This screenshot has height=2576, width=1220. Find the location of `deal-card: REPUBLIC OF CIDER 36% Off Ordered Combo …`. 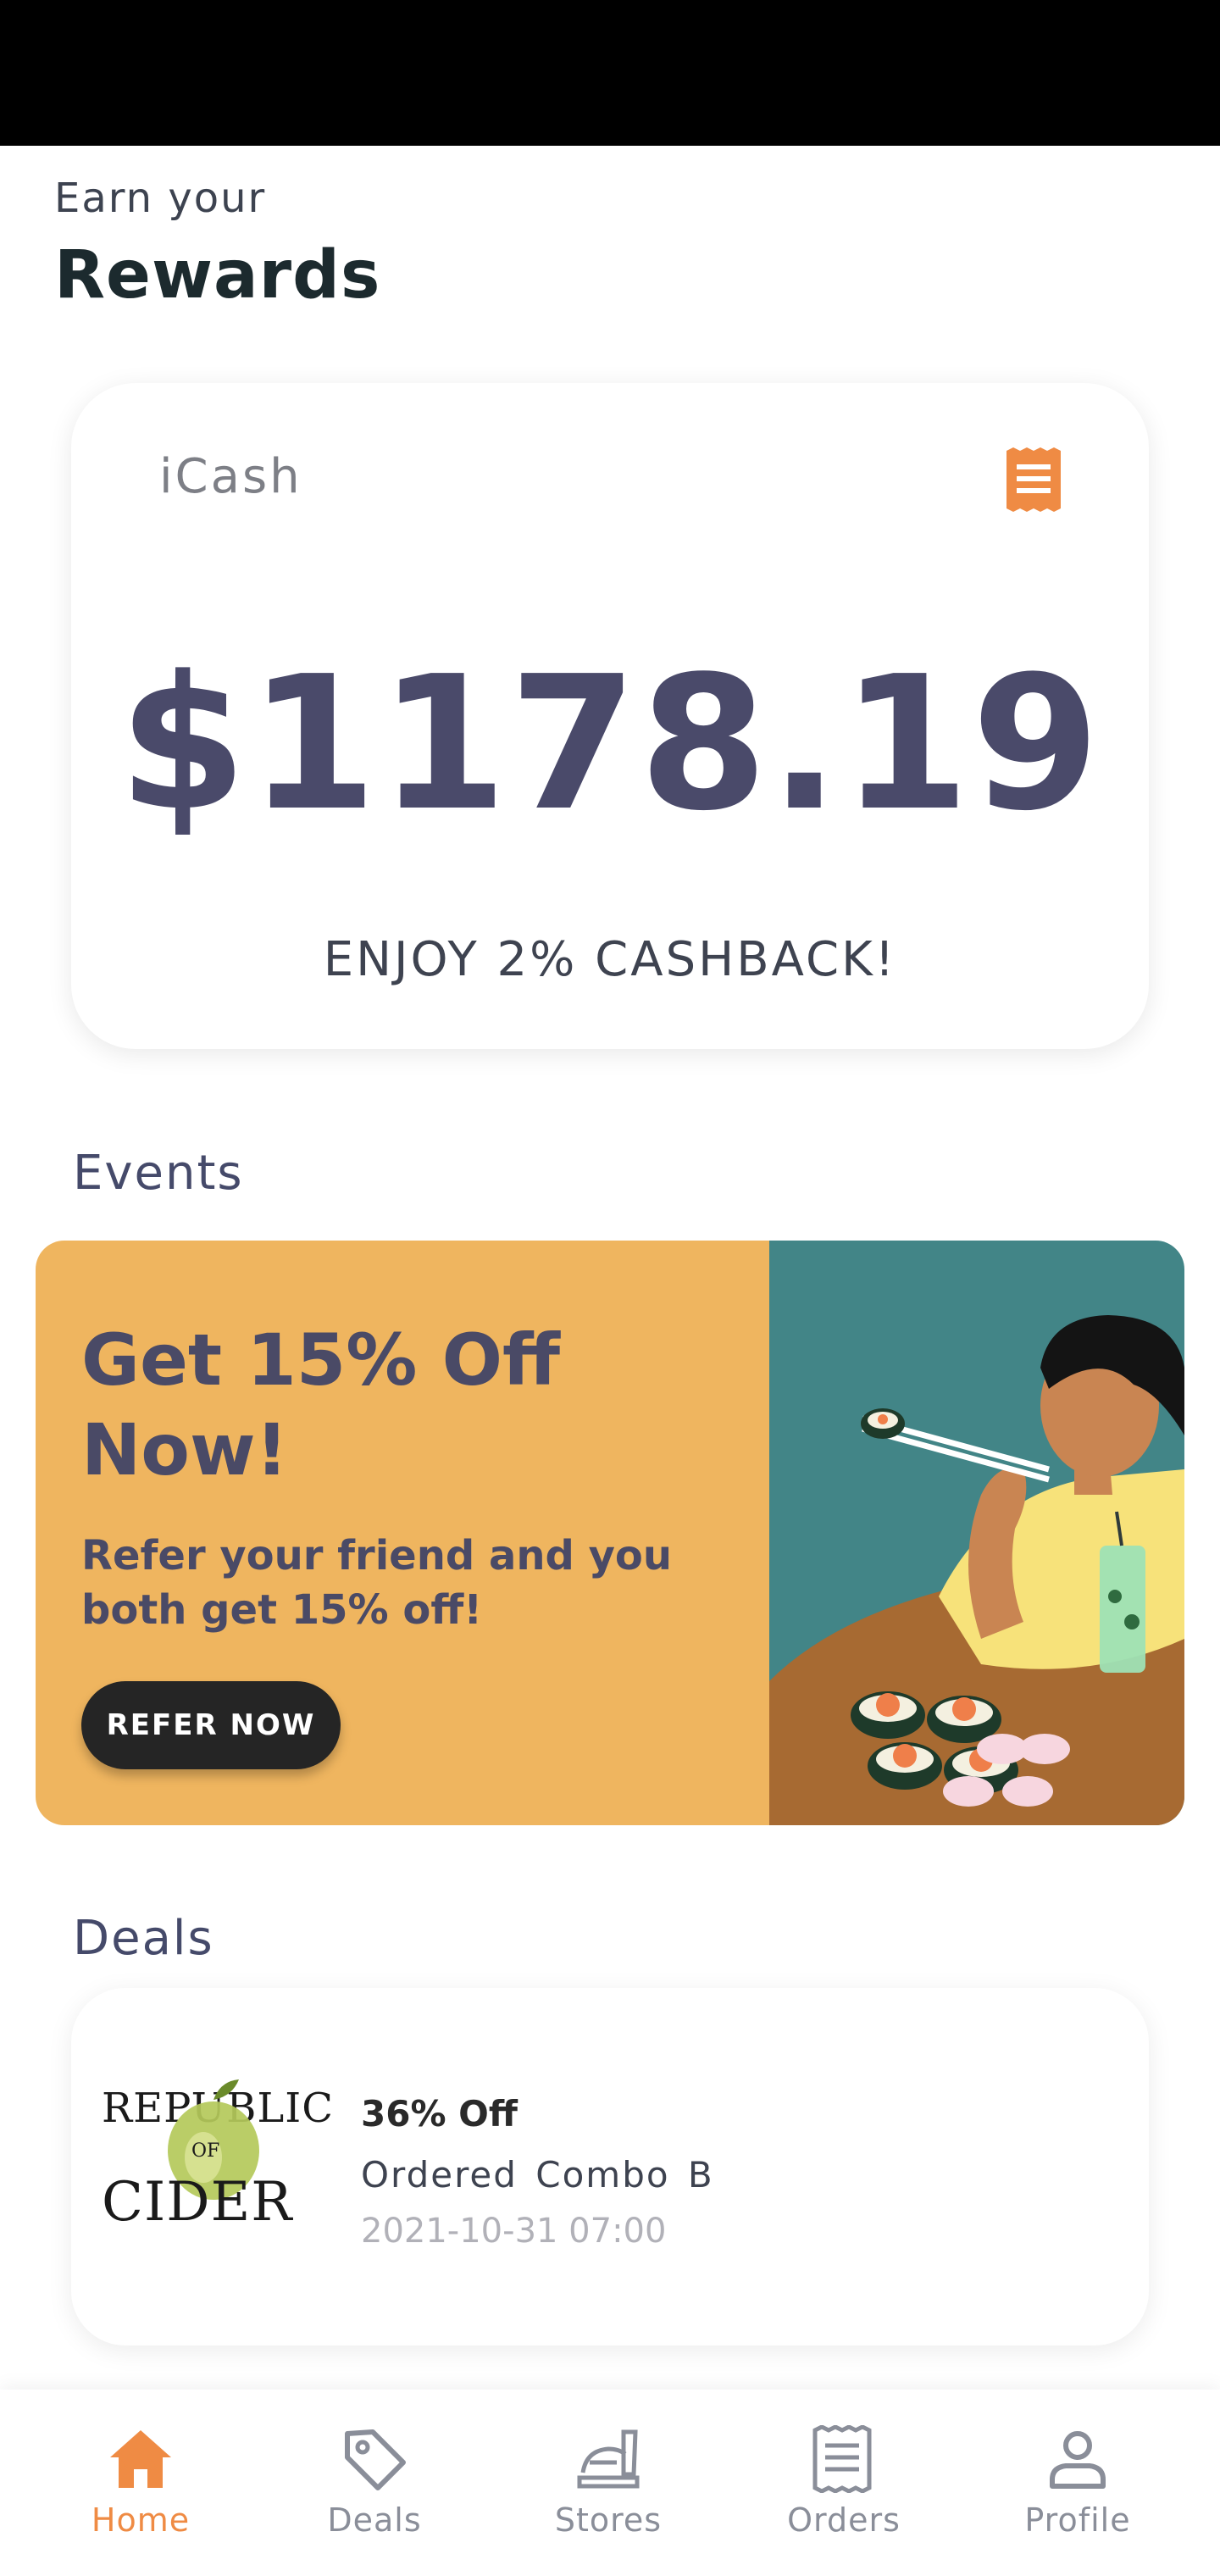

deal-card: REPUBLIC OF CIDER 36% Off Ordered Combo … is located at coordinates (610, 2167).